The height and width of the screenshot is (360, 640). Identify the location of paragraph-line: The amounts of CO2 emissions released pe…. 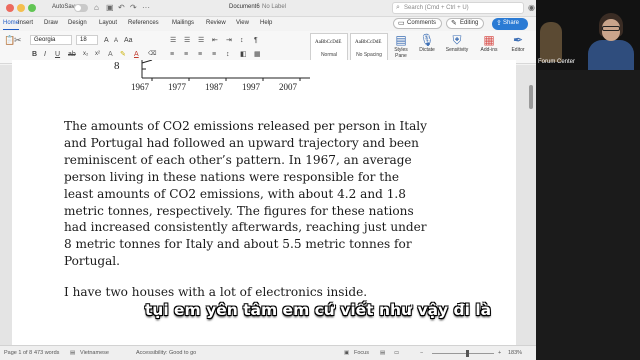
(246, 126).